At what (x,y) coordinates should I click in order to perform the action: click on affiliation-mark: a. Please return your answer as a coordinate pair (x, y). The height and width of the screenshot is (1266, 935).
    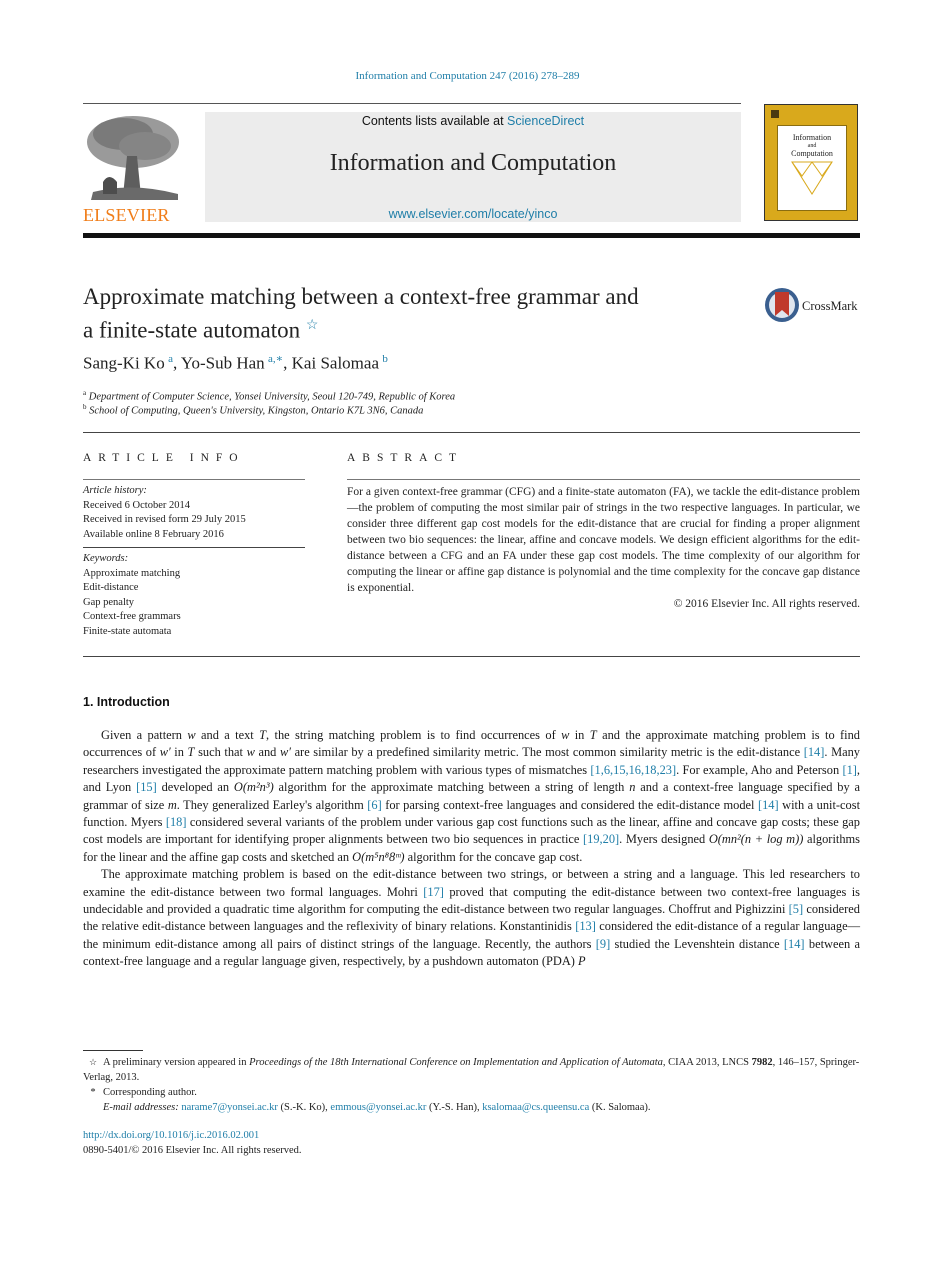
    Looking at the image, I should click on (85, 393).